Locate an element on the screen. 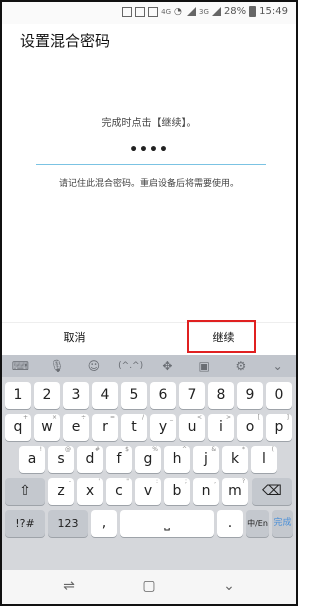 The width and height of the screenshot is (320, 606). period-key: . is located at coordinates (230, 523).